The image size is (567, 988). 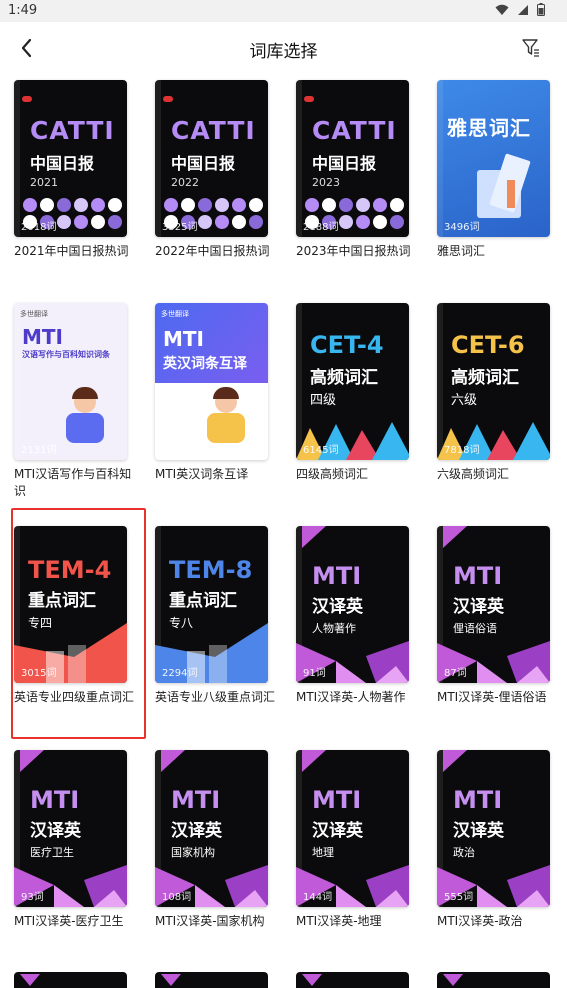 I want to click on book-card: CATTI 中国日报 2023 2188词 2023年中国日报热词, so click(x=361, y=170).